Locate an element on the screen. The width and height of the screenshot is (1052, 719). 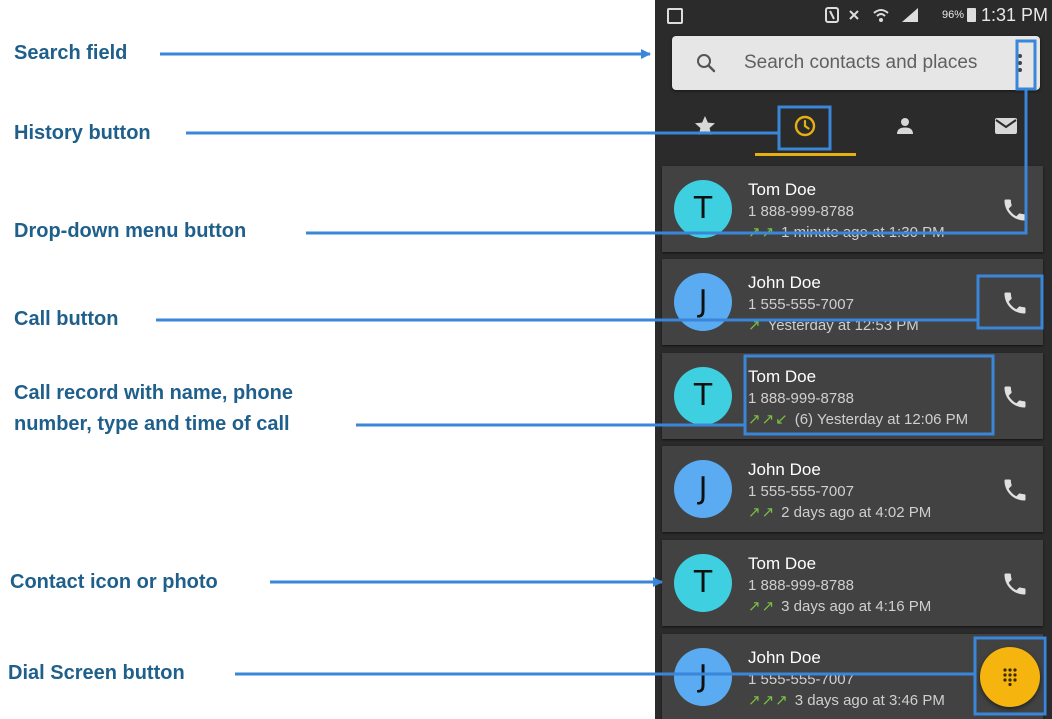
dialpad-icon is located at coordinates (1010, 677).